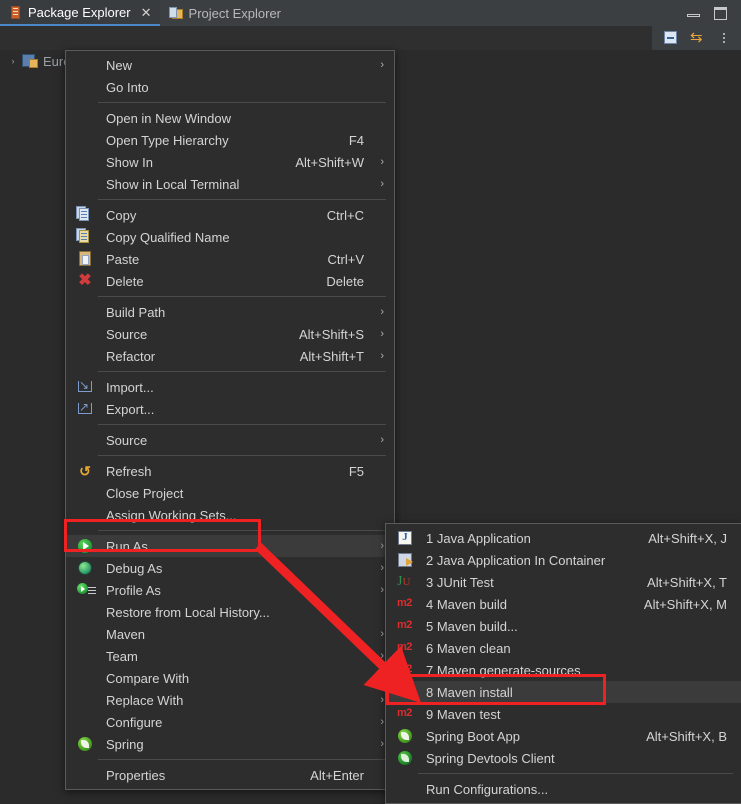 The width and height of the screenshot is (741, 804). What do you see at coordinates (230, 334) in the screenshot?
I see `menu-item-source-refactor-group: Source Alt+Shift+S ›` at bounding box center [230, 334].